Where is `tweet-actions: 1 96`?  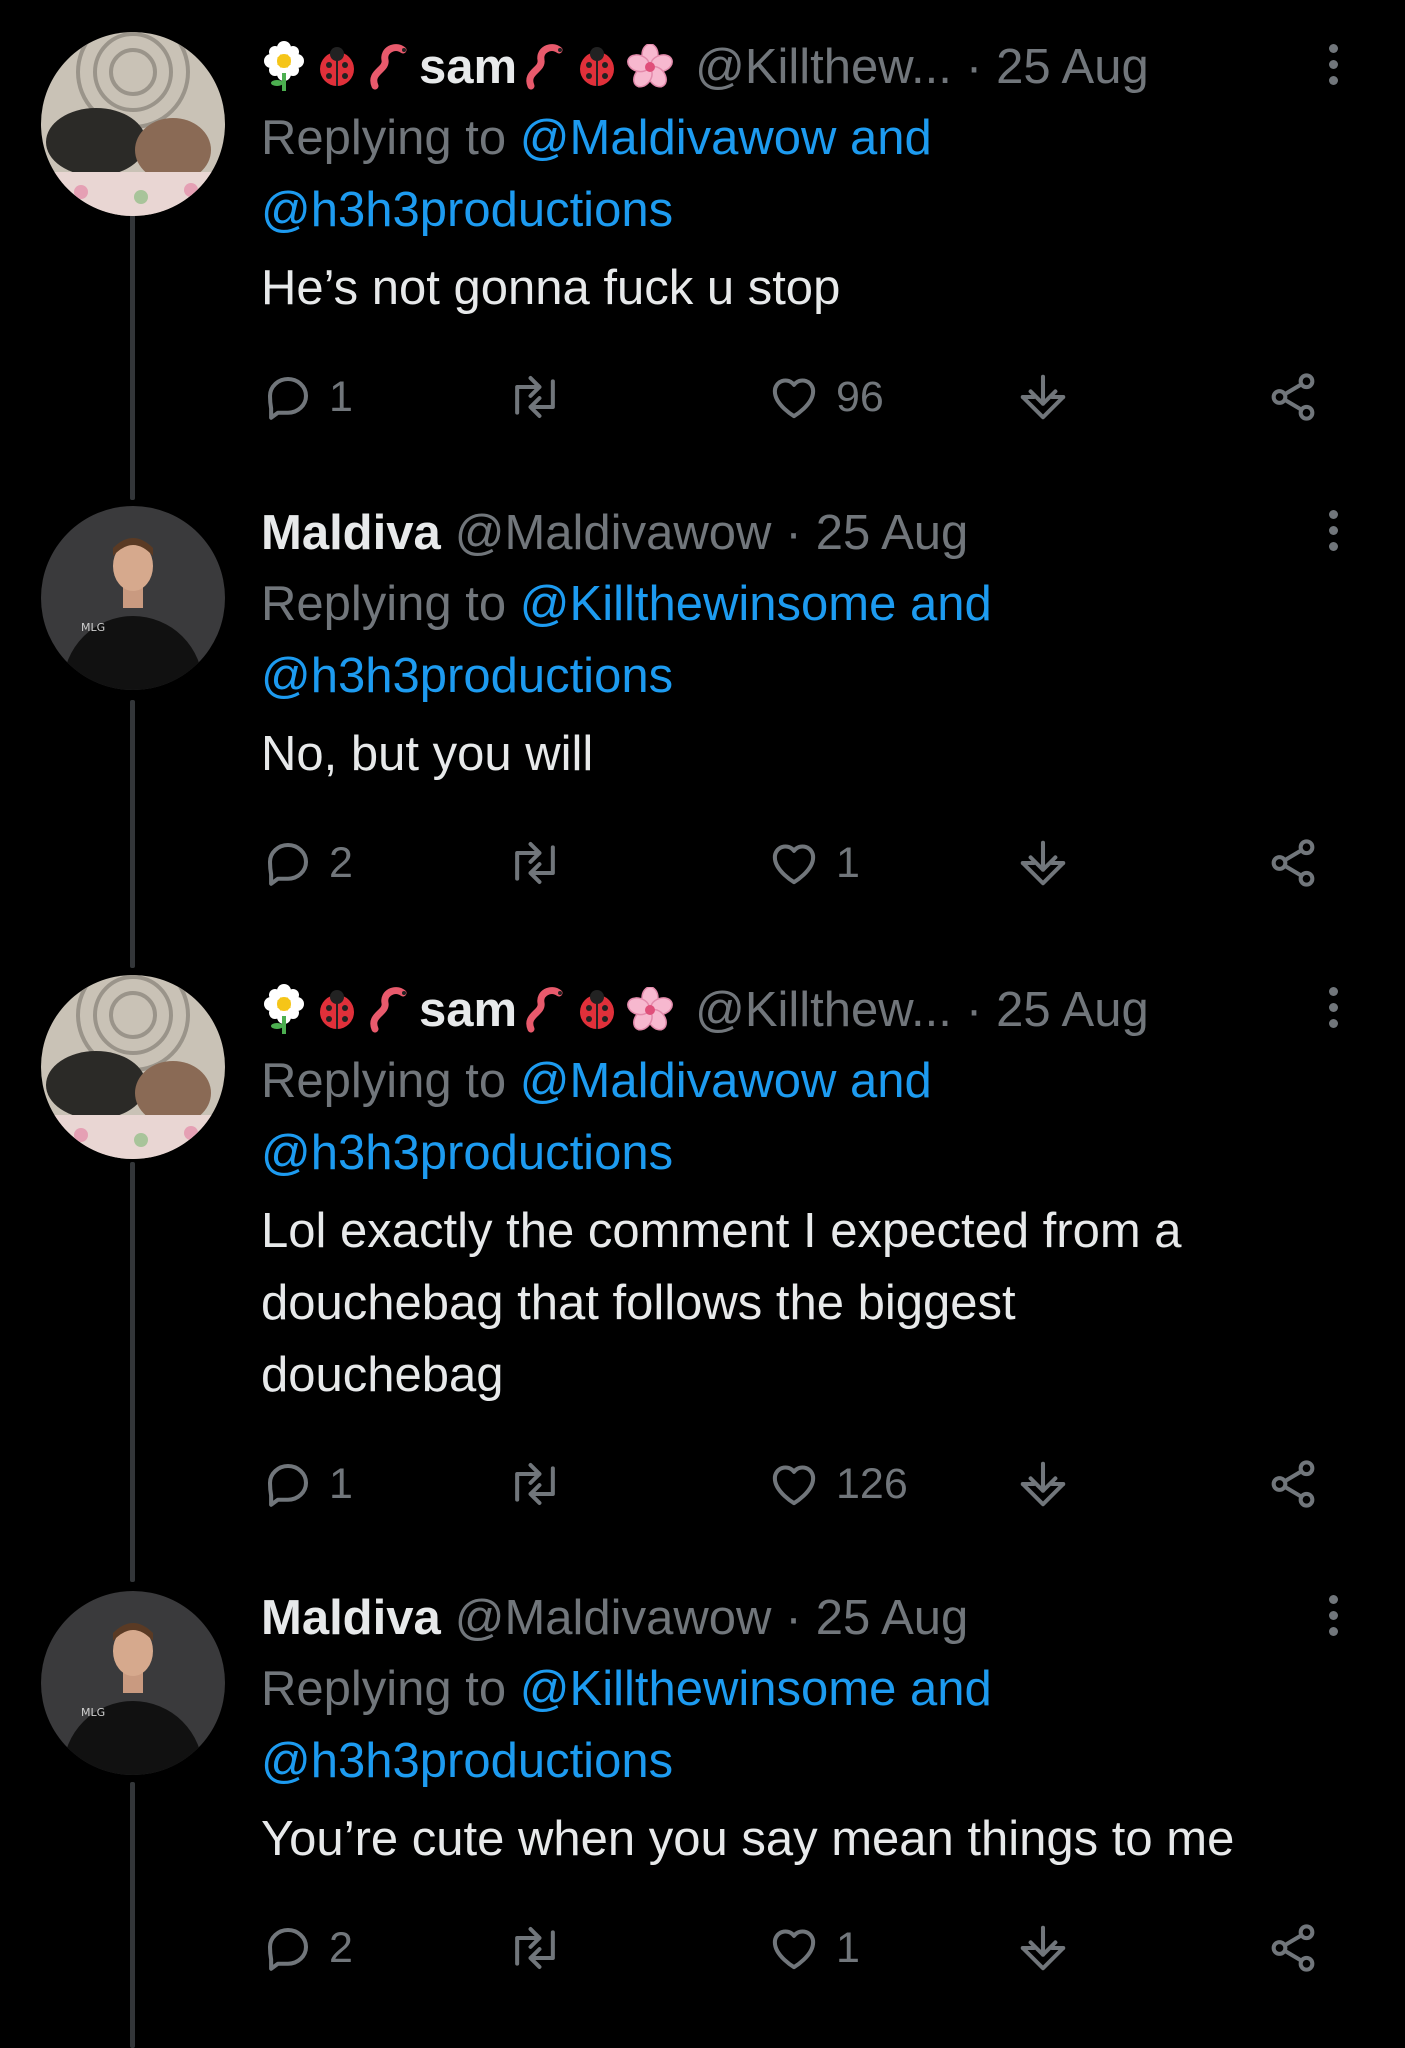
tweet-actions: 1 96 is located at coordinates (801, 397).